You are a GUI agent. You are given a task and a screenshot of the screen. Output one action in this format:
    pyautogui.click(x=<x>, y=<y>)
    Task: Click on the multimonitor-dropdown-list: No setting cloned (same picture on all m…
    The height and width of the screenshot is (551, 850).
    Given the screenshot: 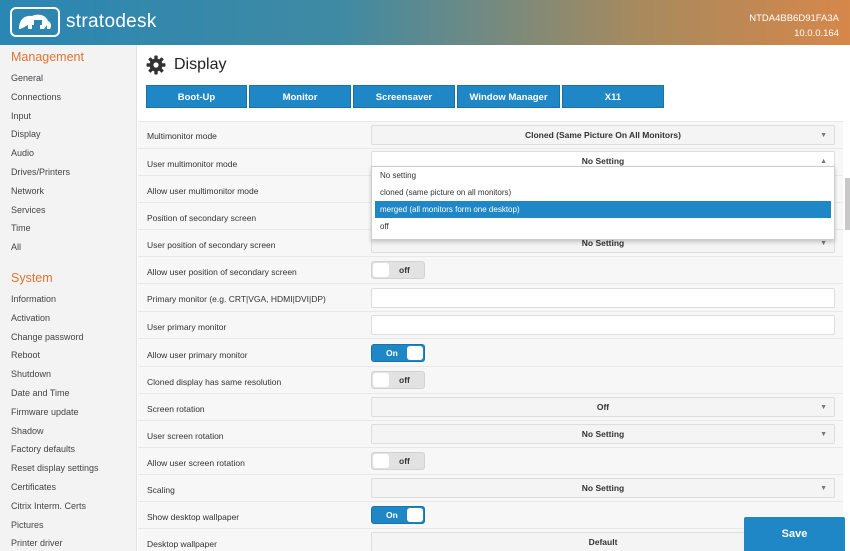 What is the action you would take?
    pyautogui.click(x=603, y=203)
    